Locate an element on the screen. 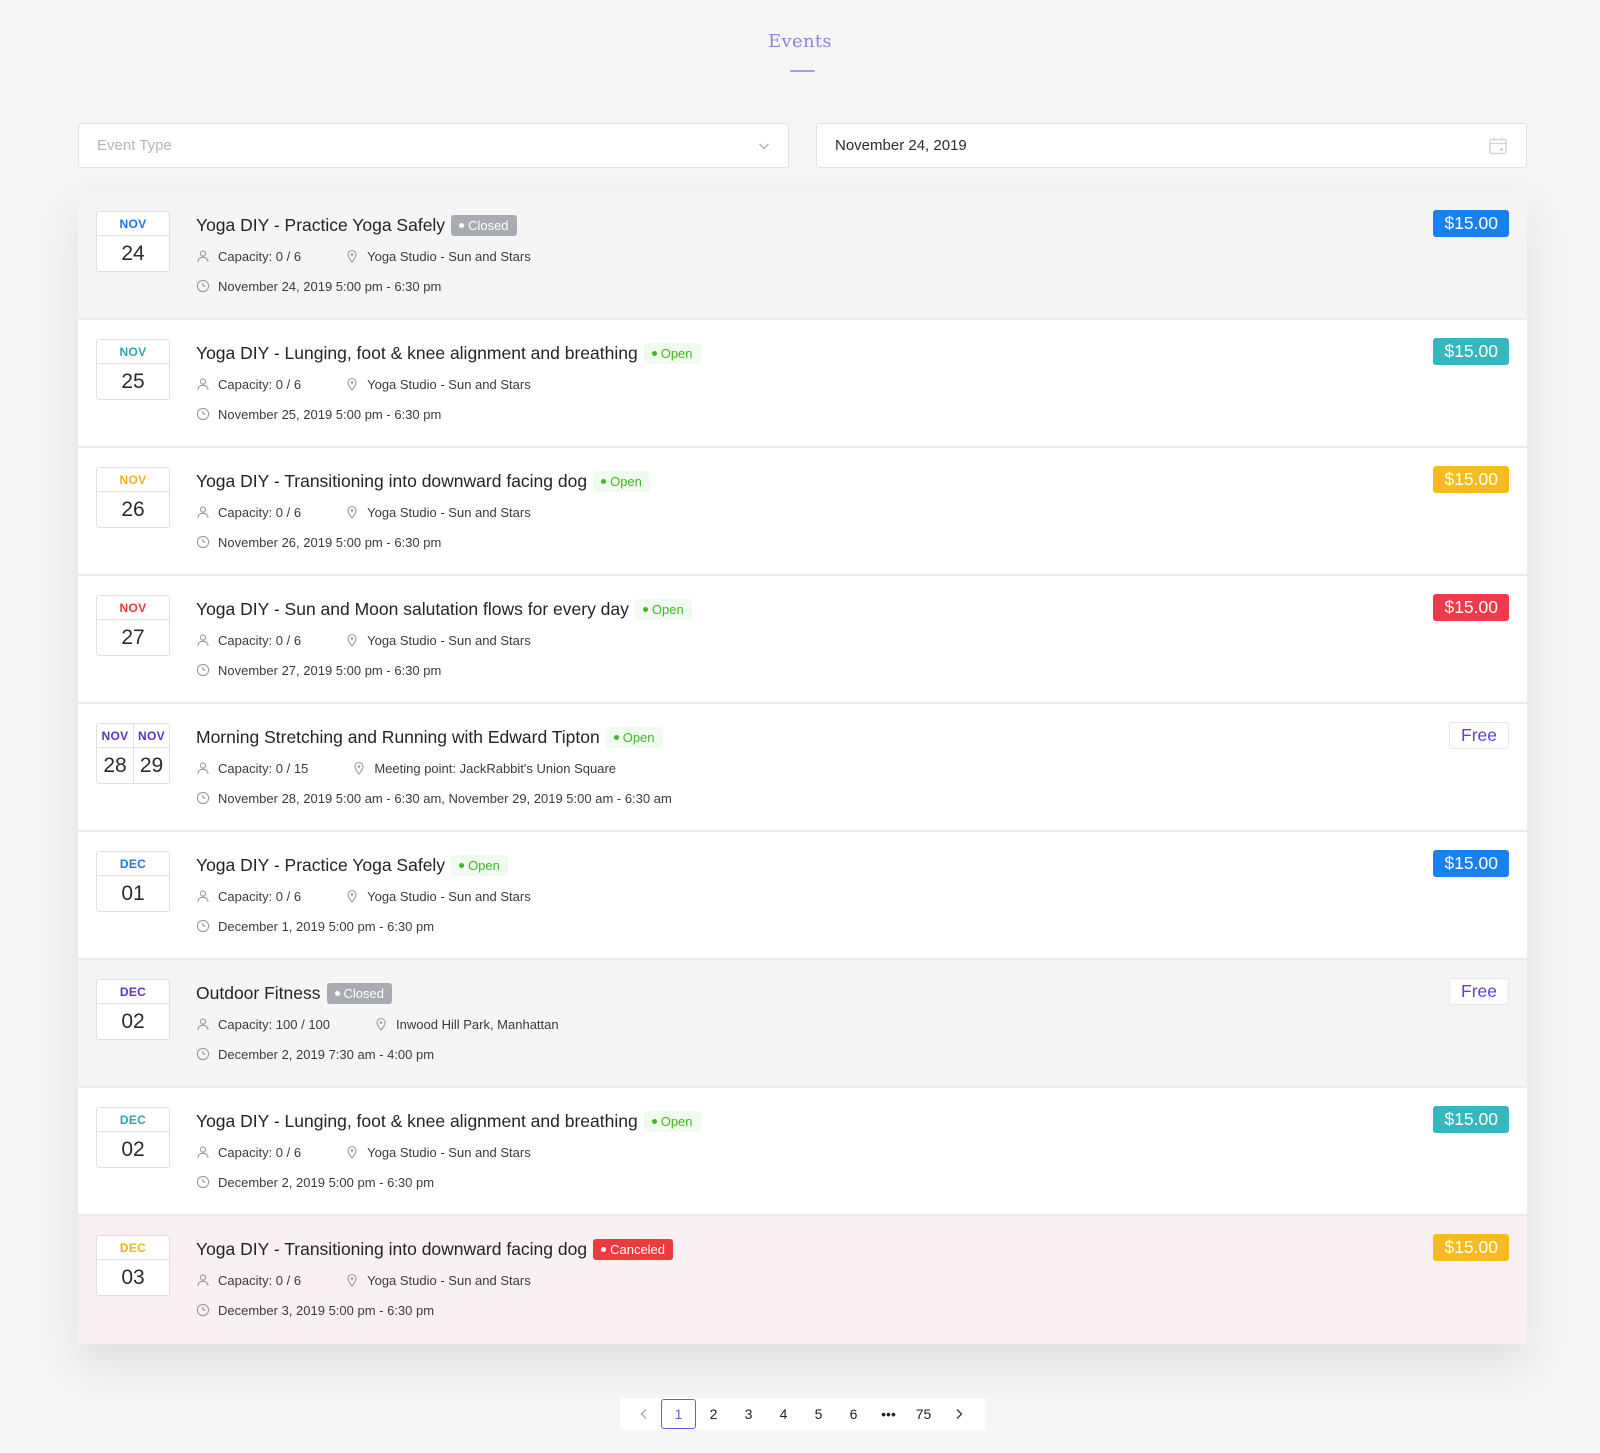 The image size is (1600, 1453). chevron-right-icon is located at coordinates (959, 1414).